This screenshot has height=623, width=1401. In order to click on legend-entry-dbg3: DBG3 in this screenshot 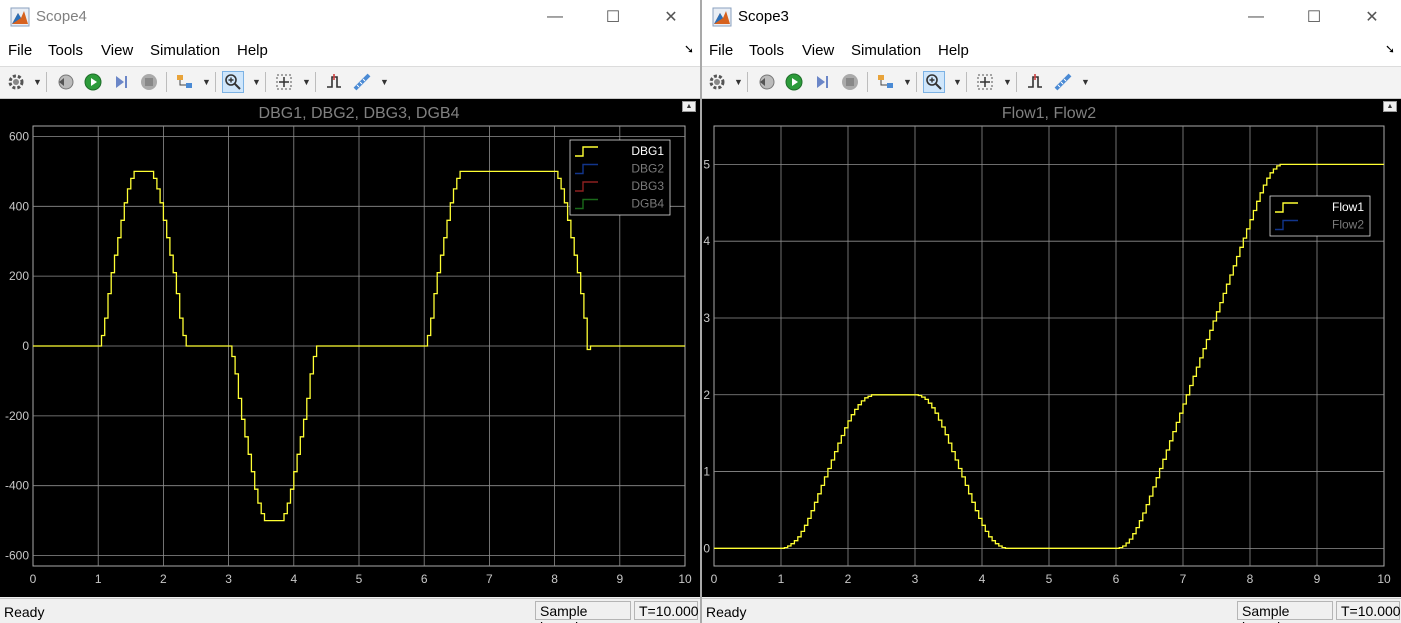, I will do `click(647, 186)`.